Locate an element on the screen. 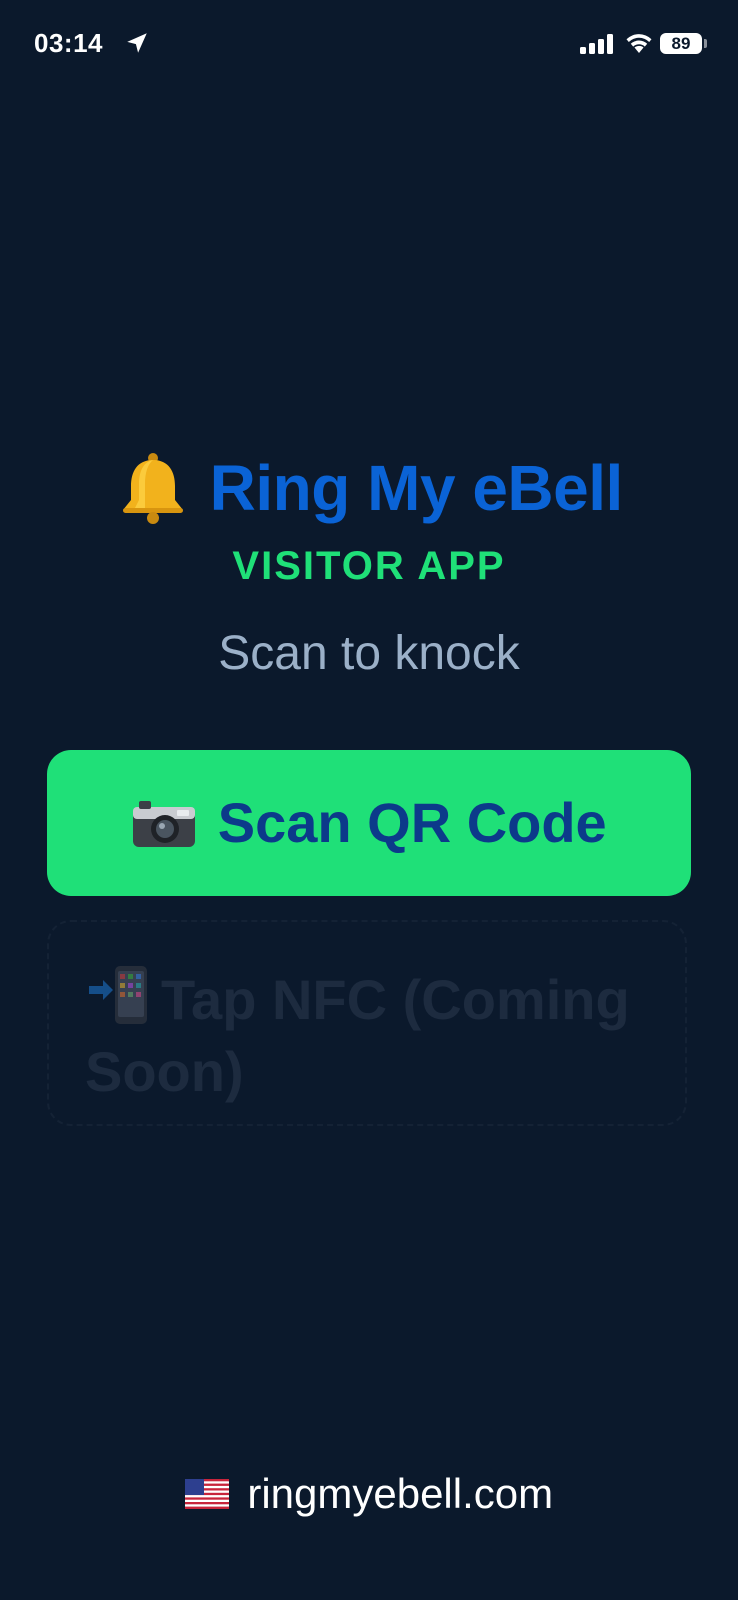 This screenshot has width=738, height=1600. website-link: ringmyebell.com is located at coordinates (400, 1494).